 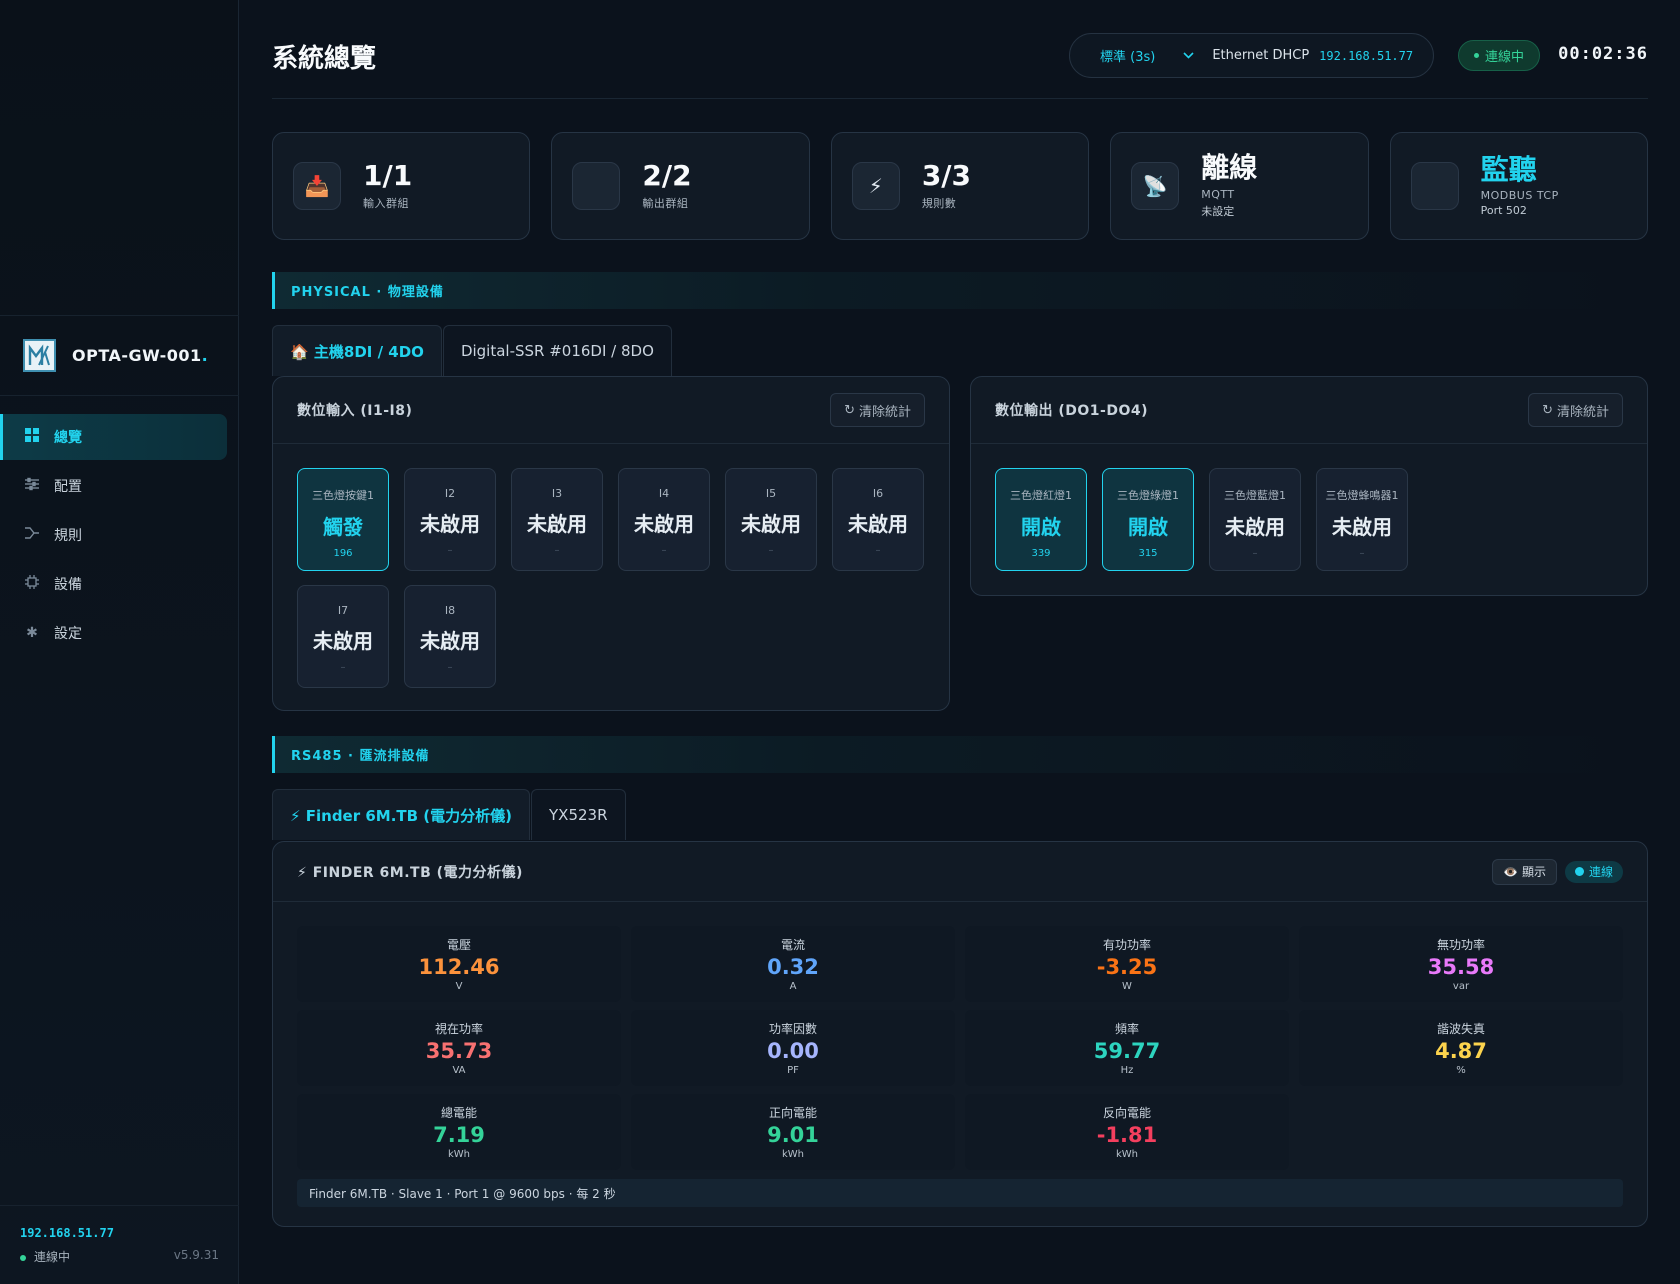 What do you see at coordinates (343, 519) in the screenshot?
I see `input-tile: 三色燈按鍵1 觸發 196` at bounding box center [343, 519].